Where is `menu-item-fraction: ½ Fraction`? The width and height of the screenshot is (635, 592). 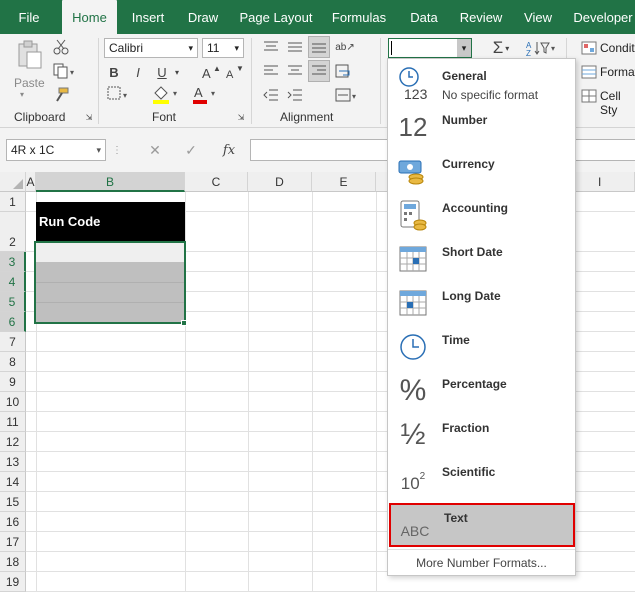 menu-item-fraction: ½ Fraction is located at coordinates (481, 435).